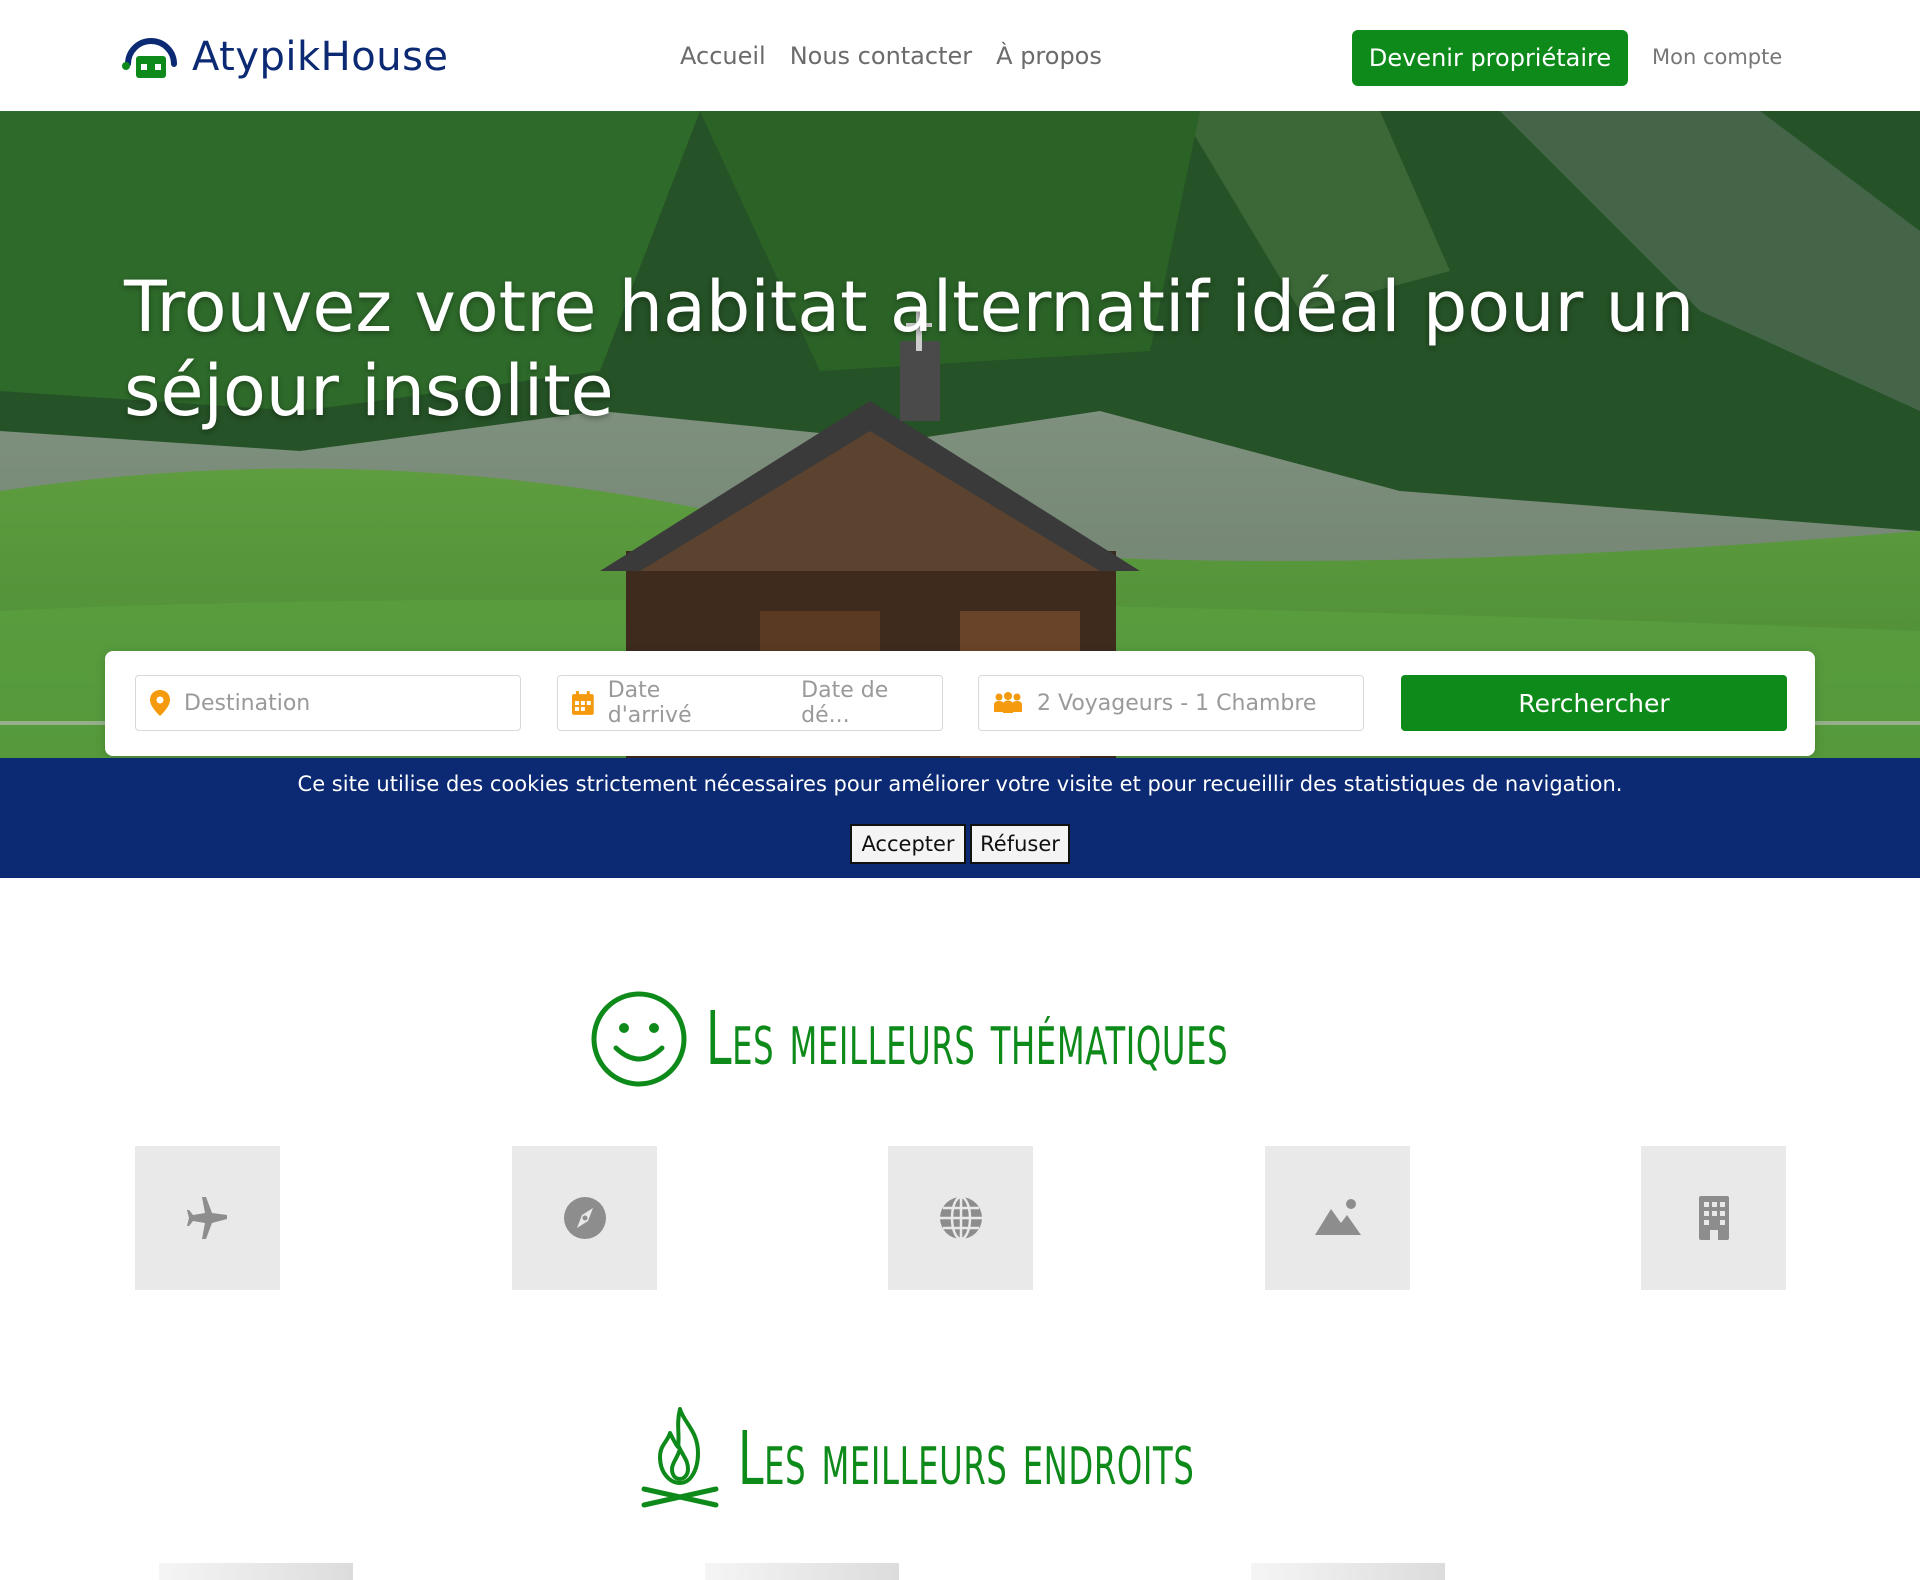  I want to click on cookie-refuse-button: Réfuser, so click(1020, 844).